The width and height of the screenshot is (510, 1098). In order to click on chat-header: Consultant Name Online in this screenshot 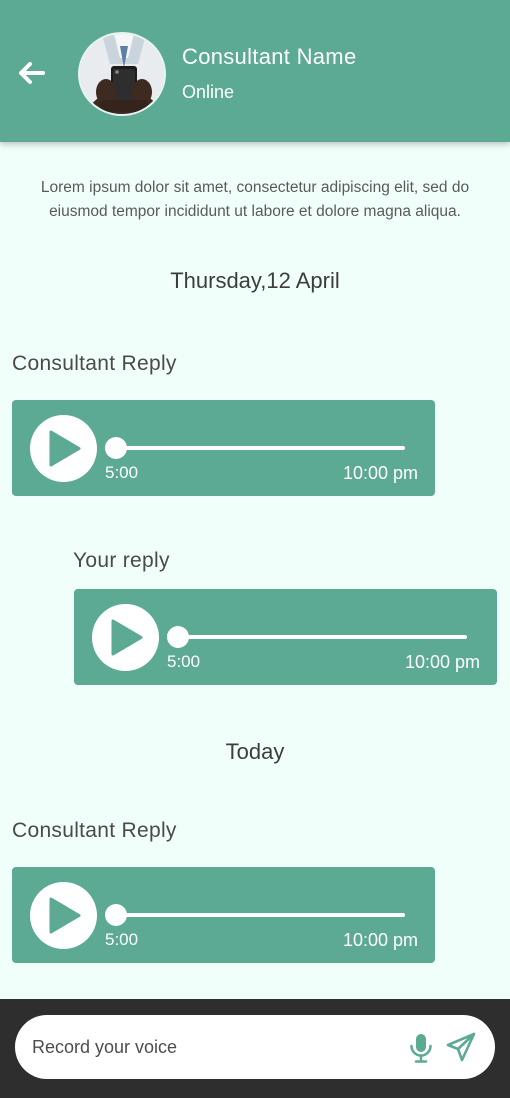, I will do `click(255, 71)`.